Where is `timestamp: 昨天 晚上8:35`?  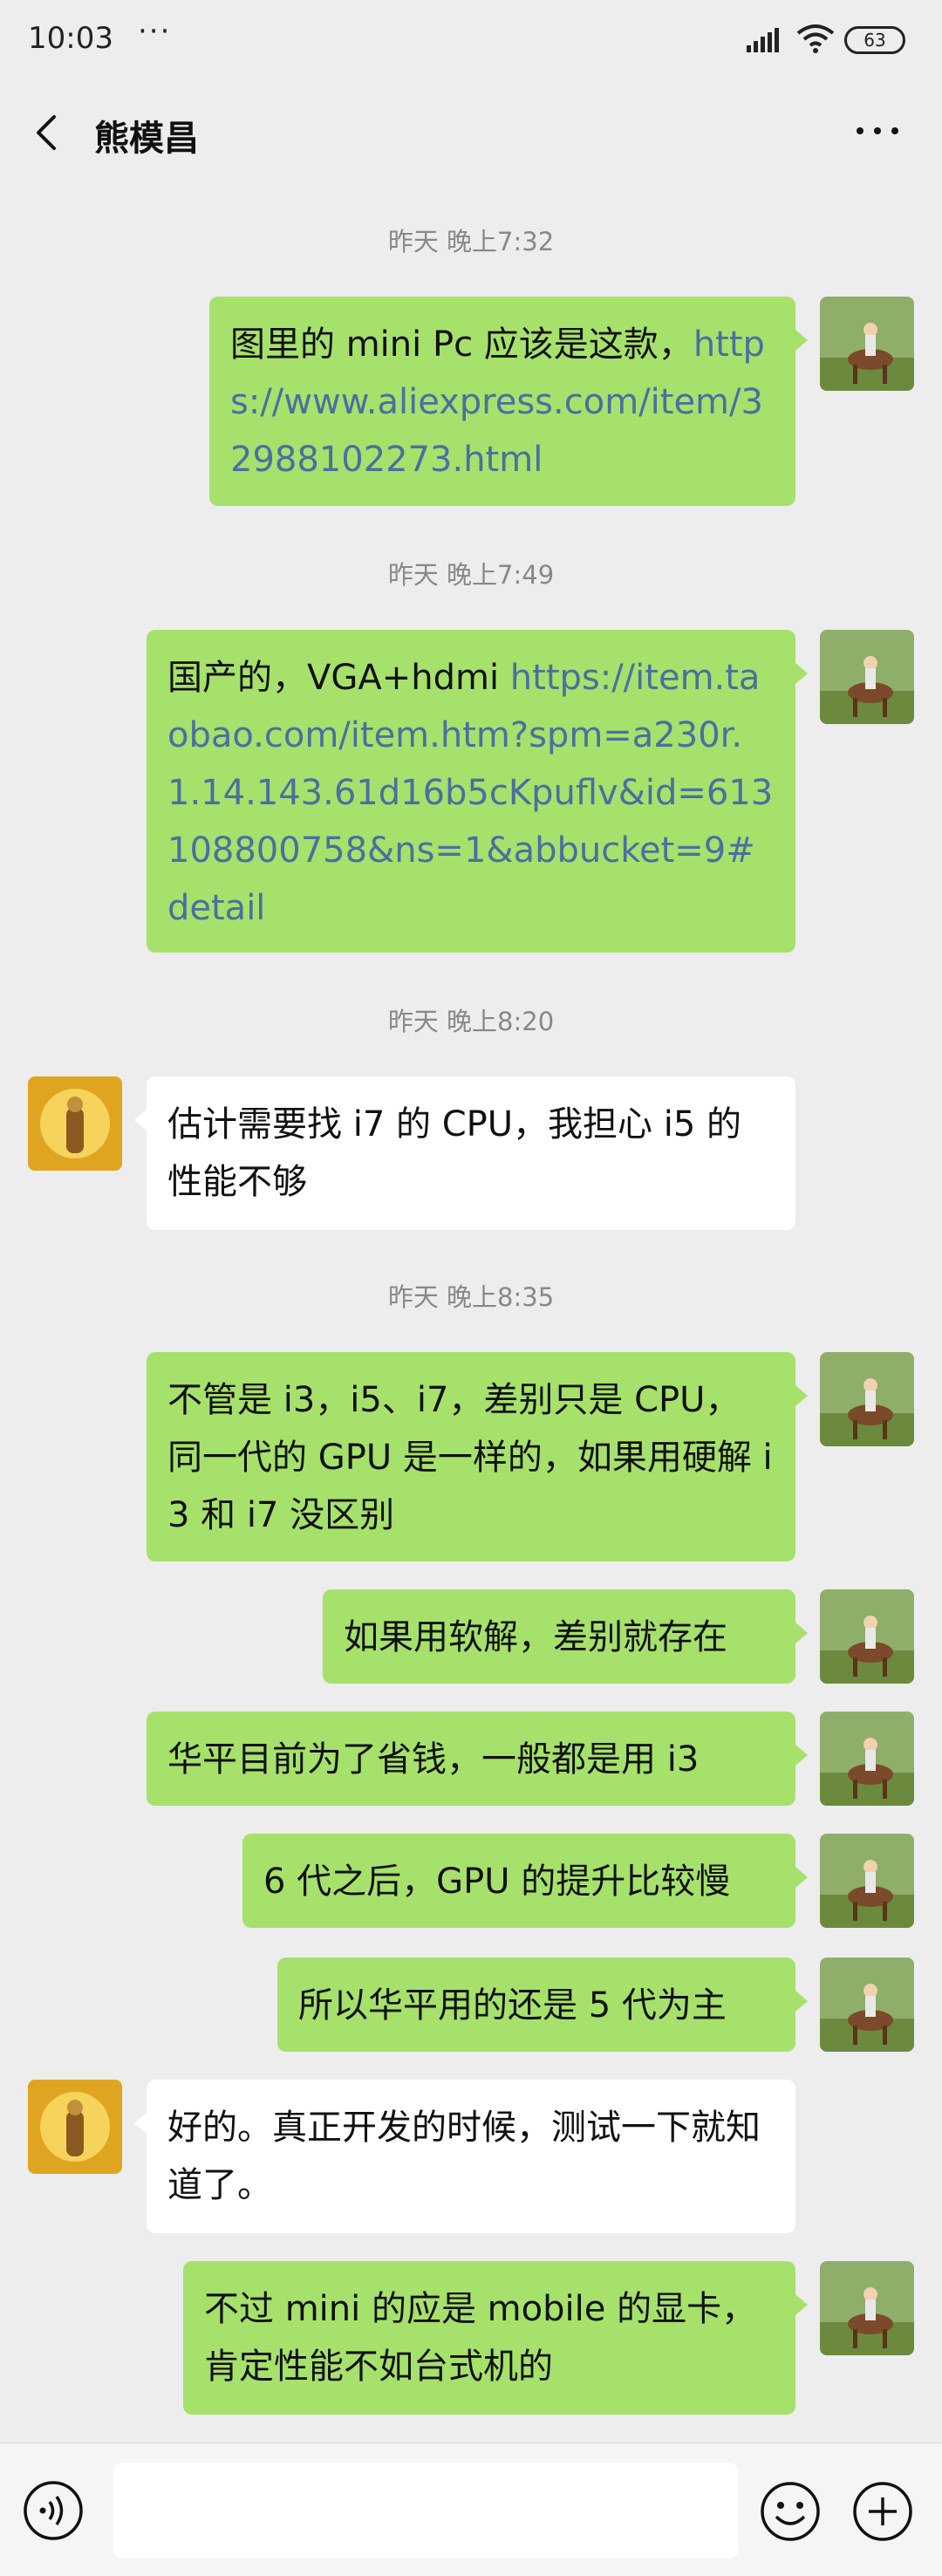
timestamp: 昨天 晚上8:35 is located at coordinates (471, 1297).